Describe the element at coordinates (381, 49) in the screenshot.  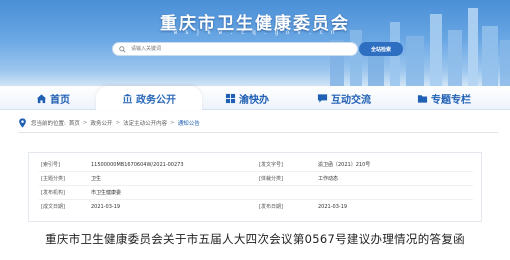
I see `site-search-button: 全站检索` at that location.